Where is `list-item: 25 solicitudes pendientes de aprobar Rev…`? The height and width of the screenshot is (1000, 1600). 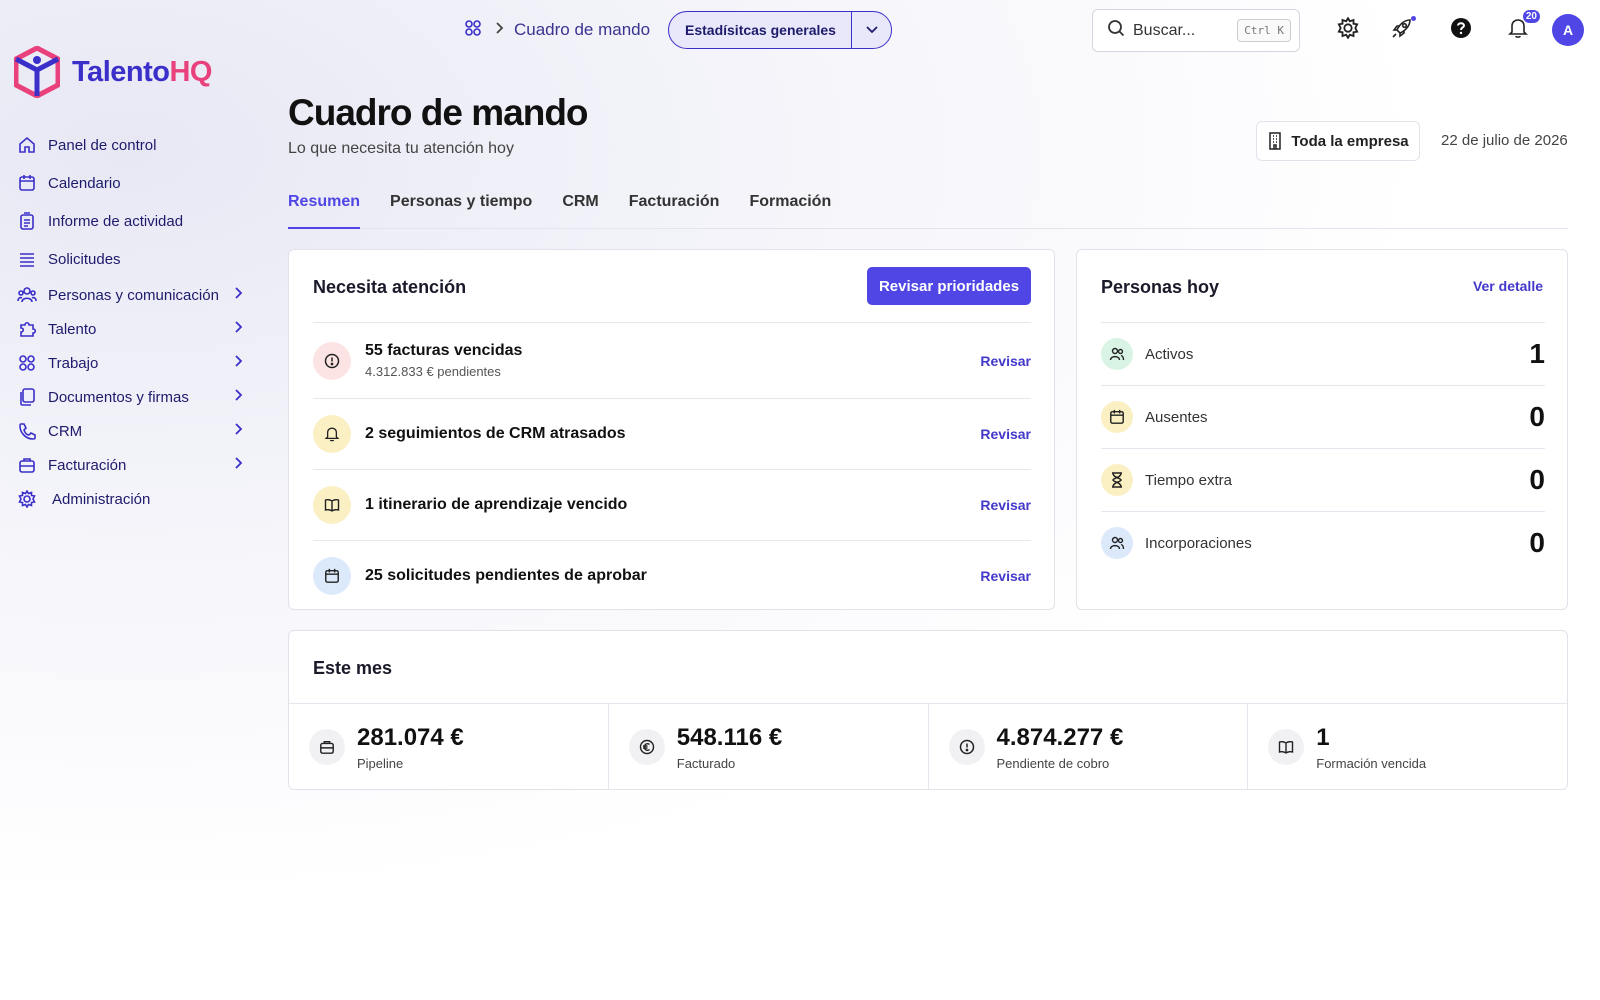 list-item: 25 solicitudes pendientes de aprobar Rev… is located at coordinates (672, 575).